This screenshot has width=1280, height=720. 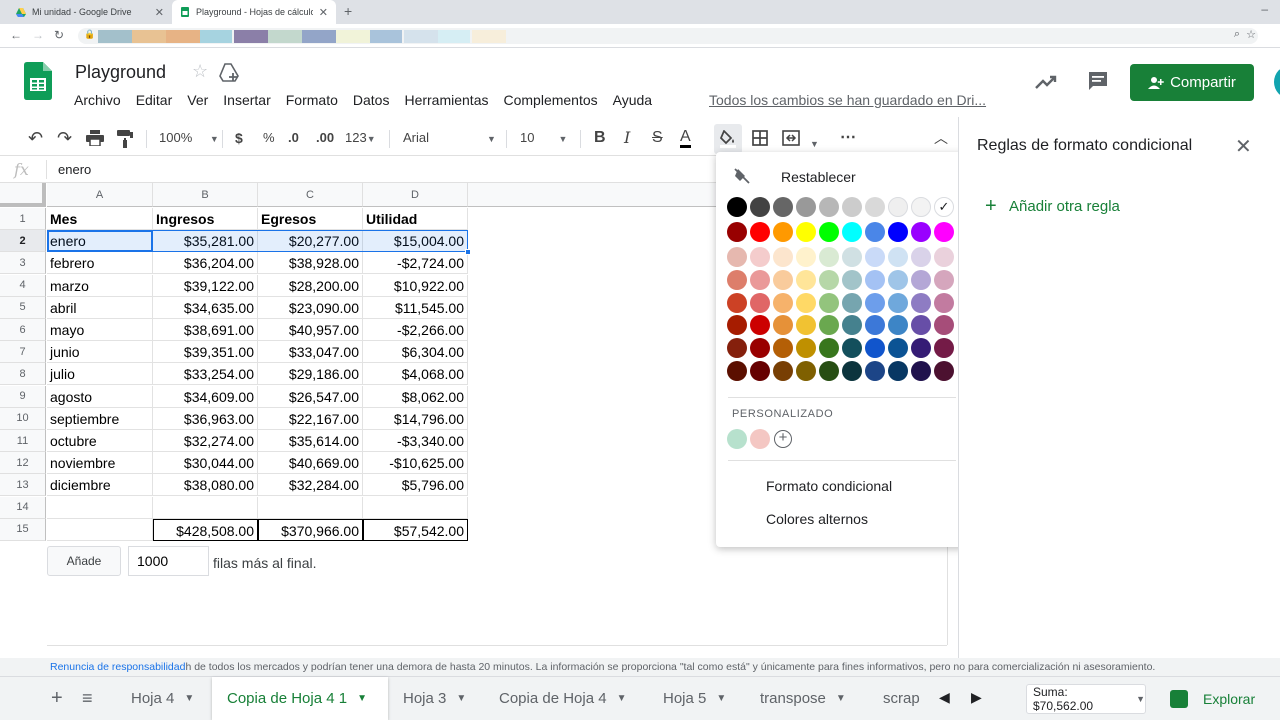 What do you see at coordinates (310, 418) in the screenshot?
I see `cell-c10: $22,167.00` at bounding box center [310, 418].